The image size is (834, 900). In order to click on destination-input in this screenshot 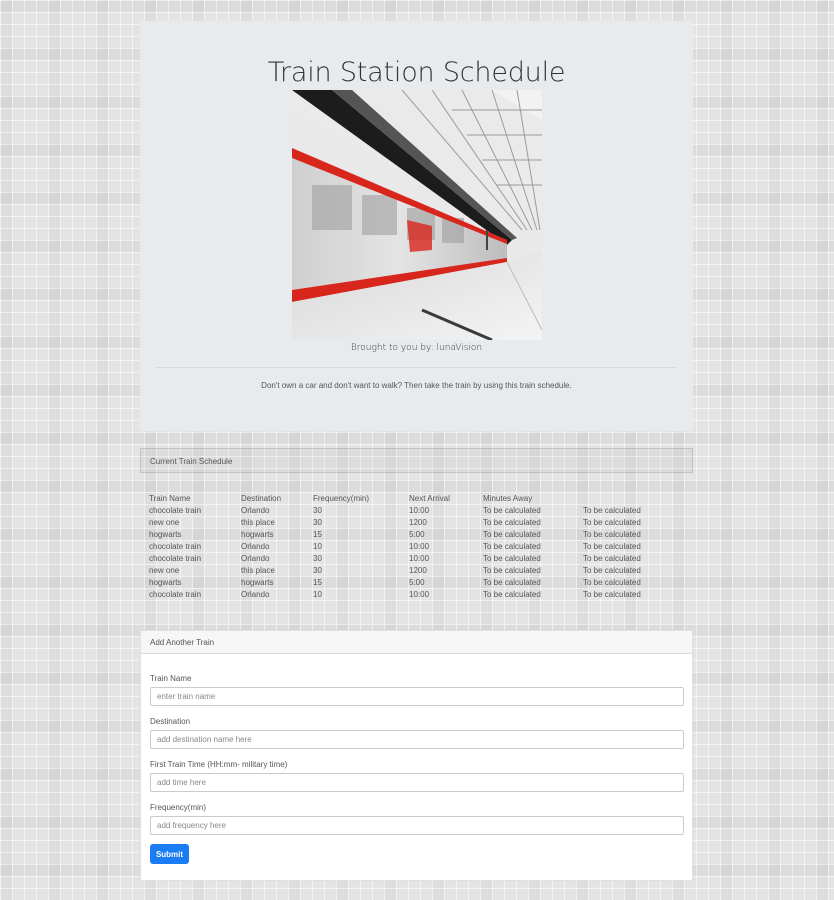, I will do `click(417, 739)`.